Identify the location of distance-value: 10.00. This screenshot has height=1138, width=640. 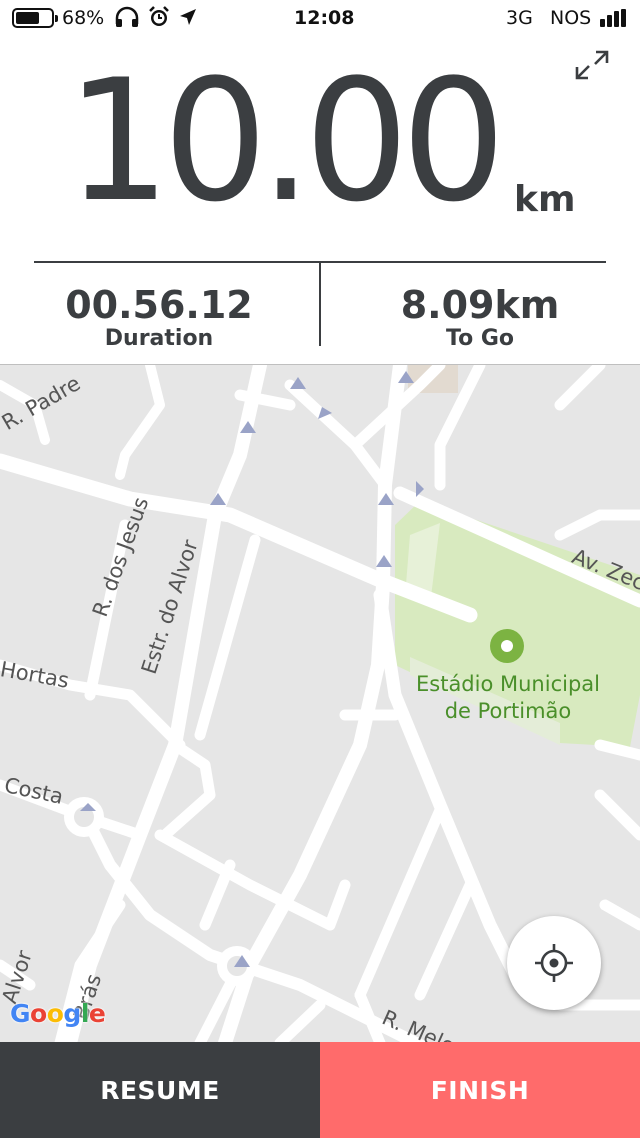
(286, 141).